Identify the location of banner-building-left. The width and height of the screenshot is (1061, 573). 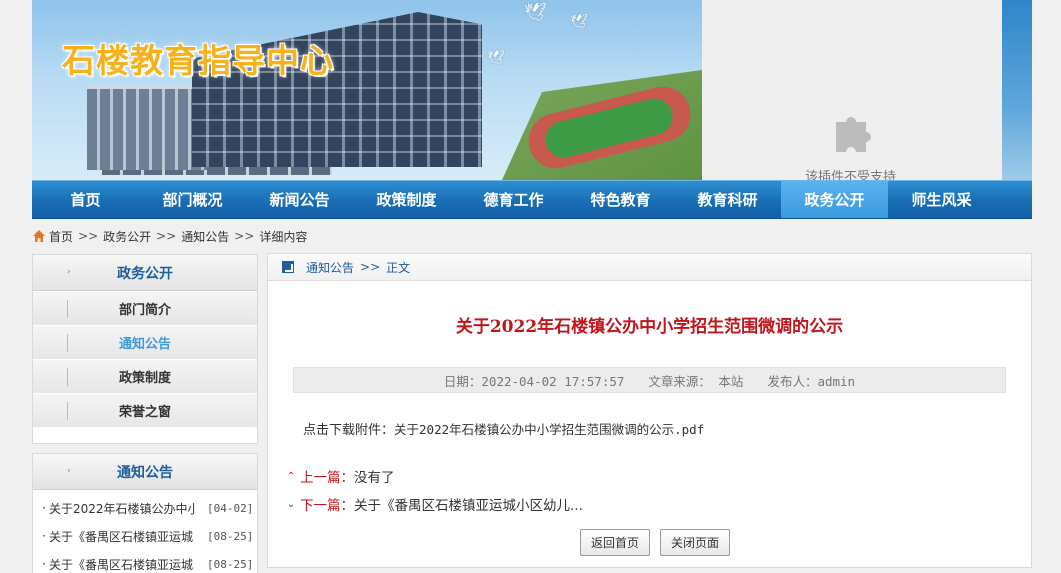
(147, 127).